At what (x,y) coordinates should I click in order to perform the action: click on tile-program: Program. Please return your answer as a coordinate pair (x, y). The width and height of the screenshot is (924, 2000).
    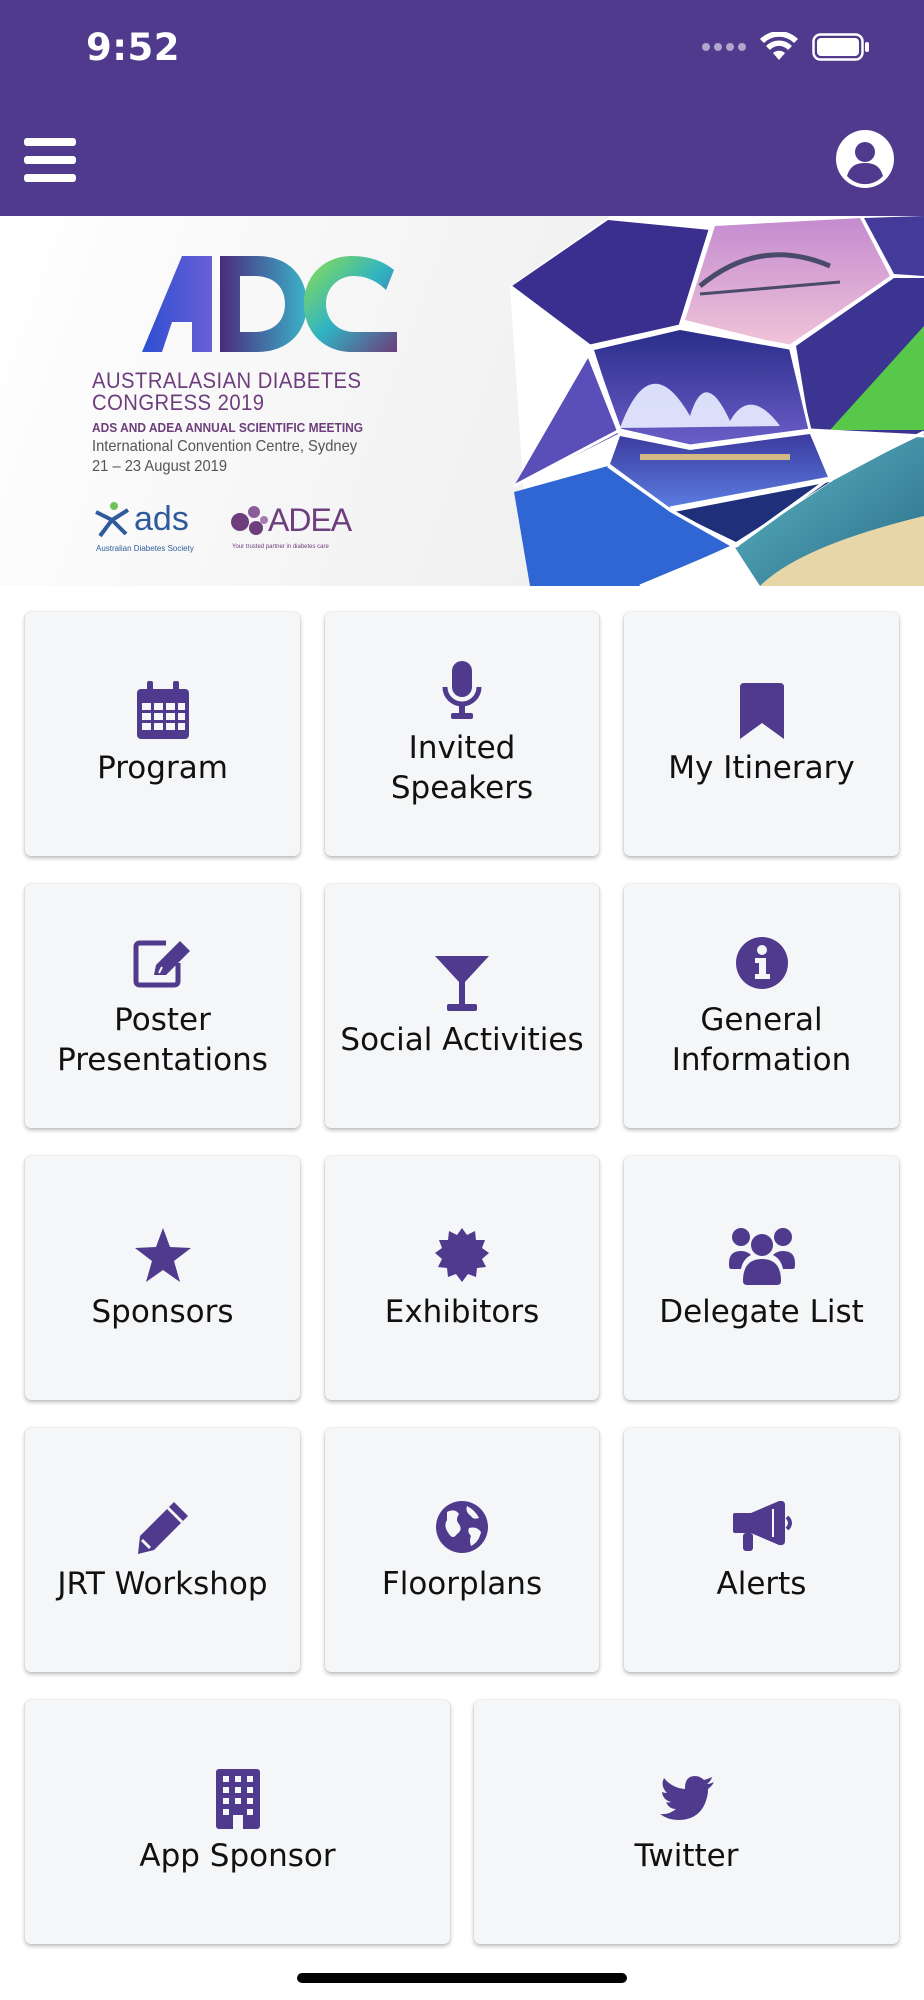
    Looking at the image, I should click on (162, 734).